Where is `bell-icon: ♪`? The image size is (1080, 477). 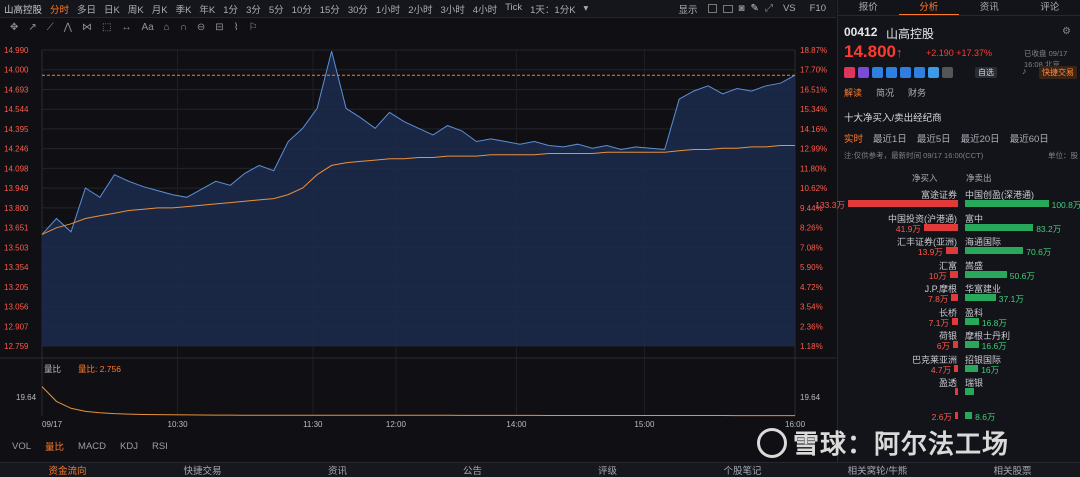 bell-icon: ♪ is located at coordinates (1024, 71).